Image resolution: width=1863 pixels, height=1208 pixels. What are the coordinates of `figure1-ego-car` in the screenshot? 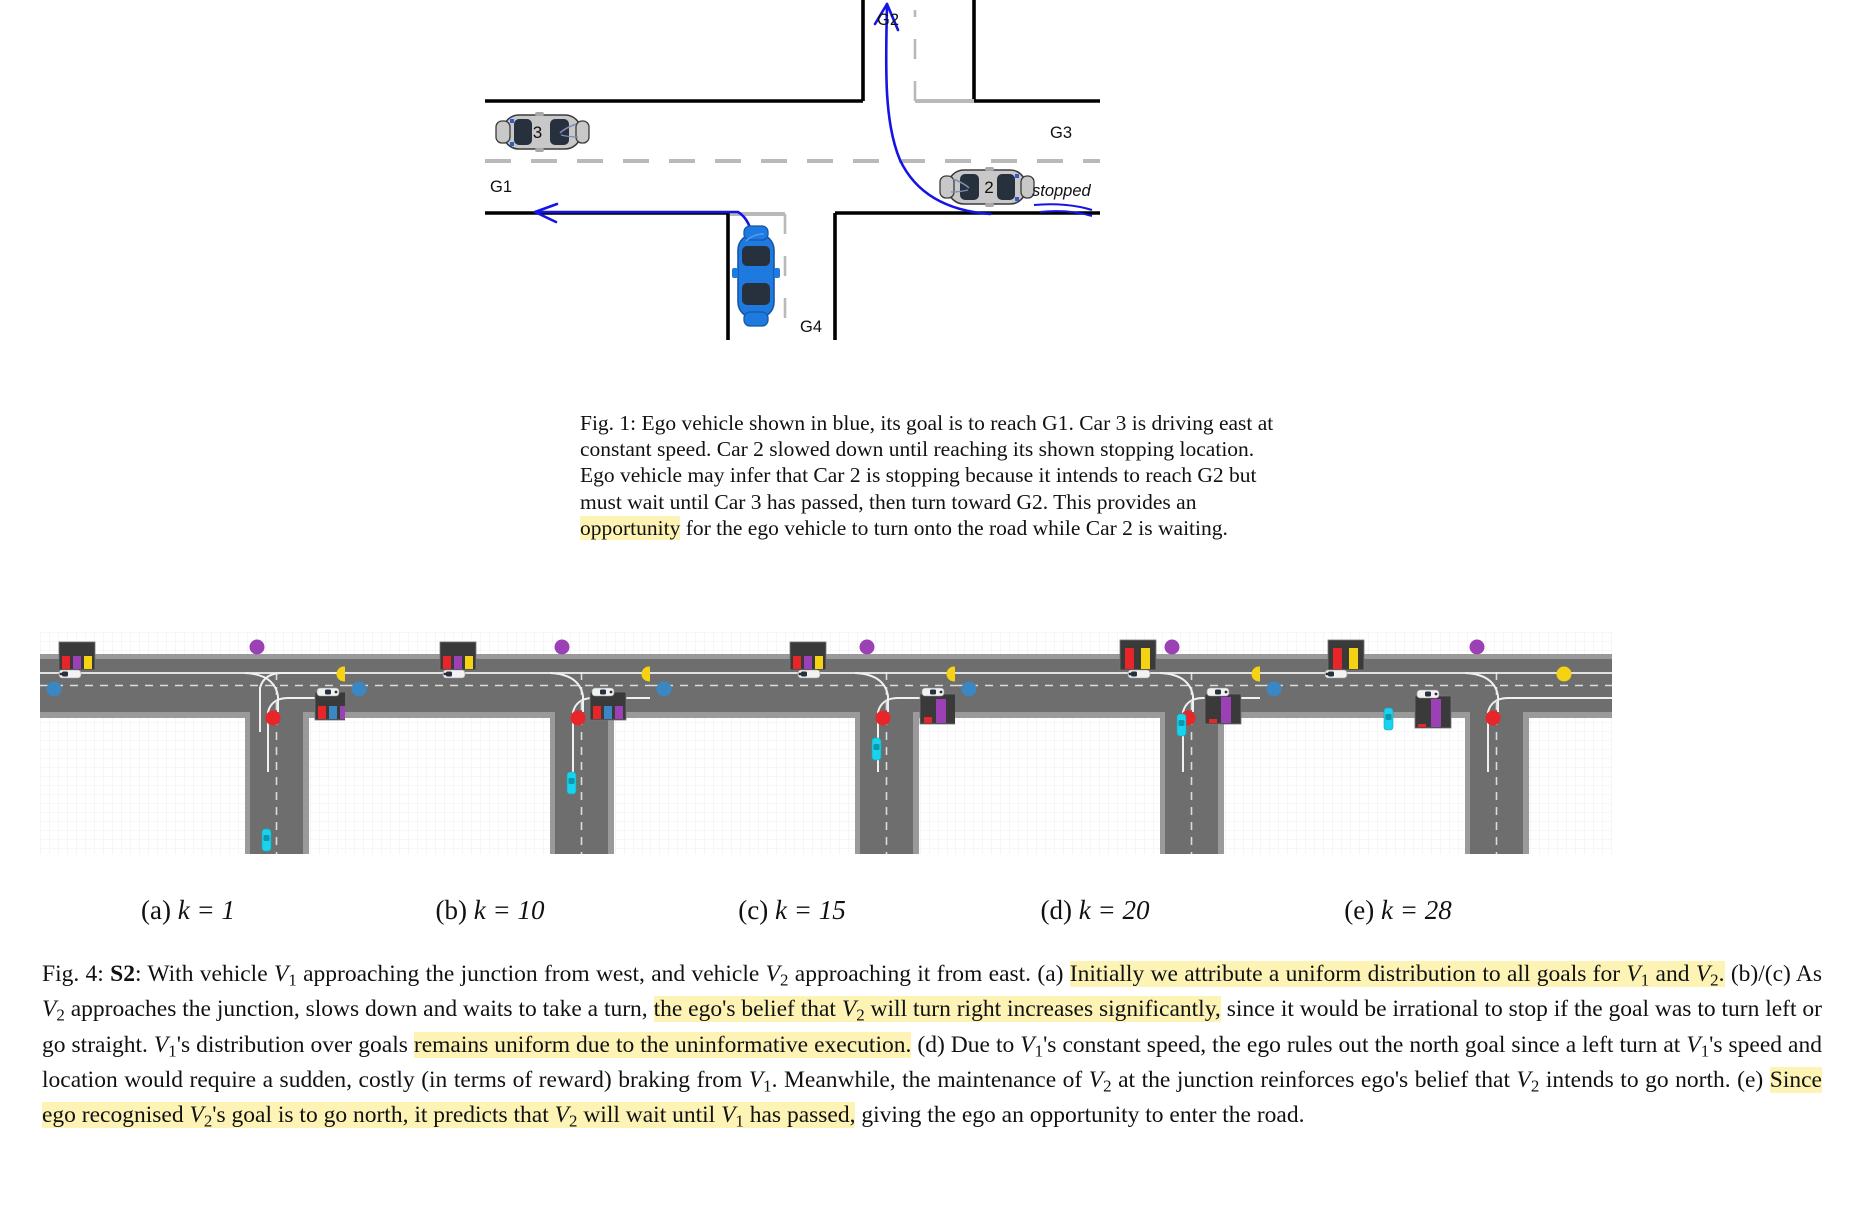 It's located at (756, 276).